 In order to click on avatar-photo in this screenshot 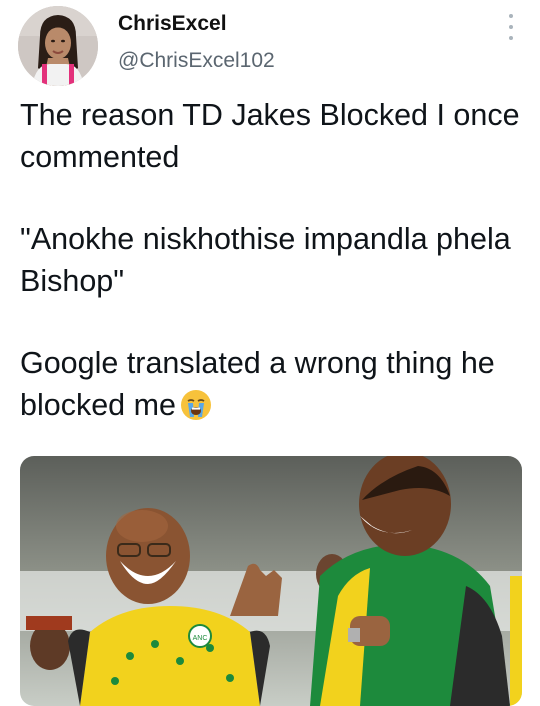, I will do `click(58, 46)`.